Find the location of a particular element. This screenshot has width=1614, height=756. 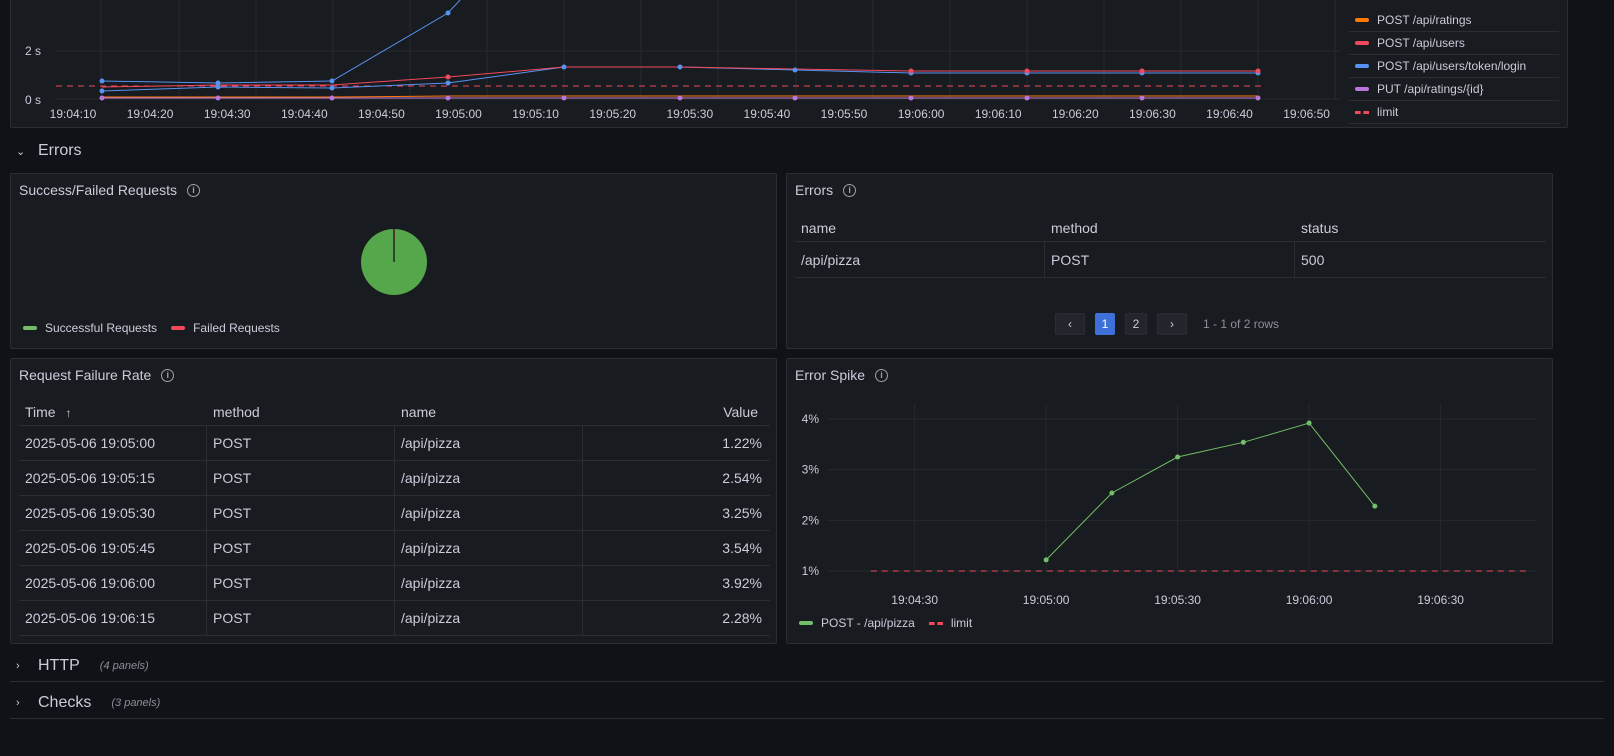

legend-label: POST /api/users is located at coordinates (1421, 43).